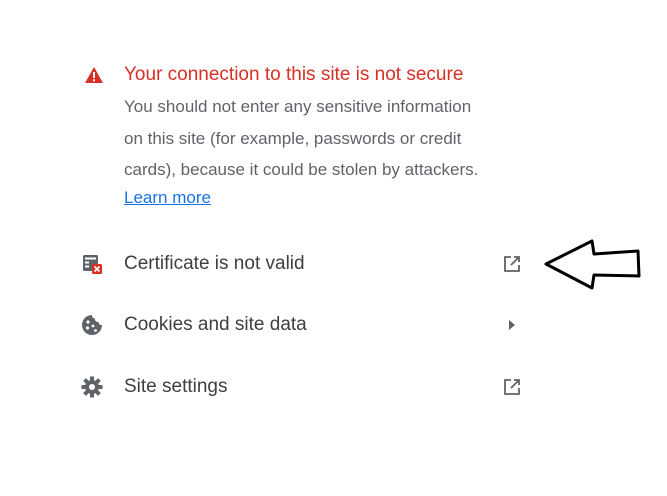 The width and height of the screenshot is (667, 496). Describe the element at coordinates (92, 387) in the screenshot. I see `gear-icon` at that location.